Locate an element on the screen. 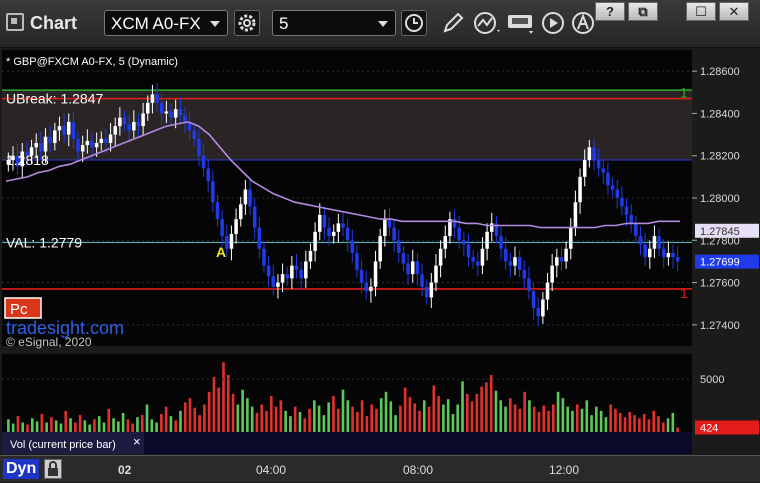  get-button is located at coordinates (520, 23).